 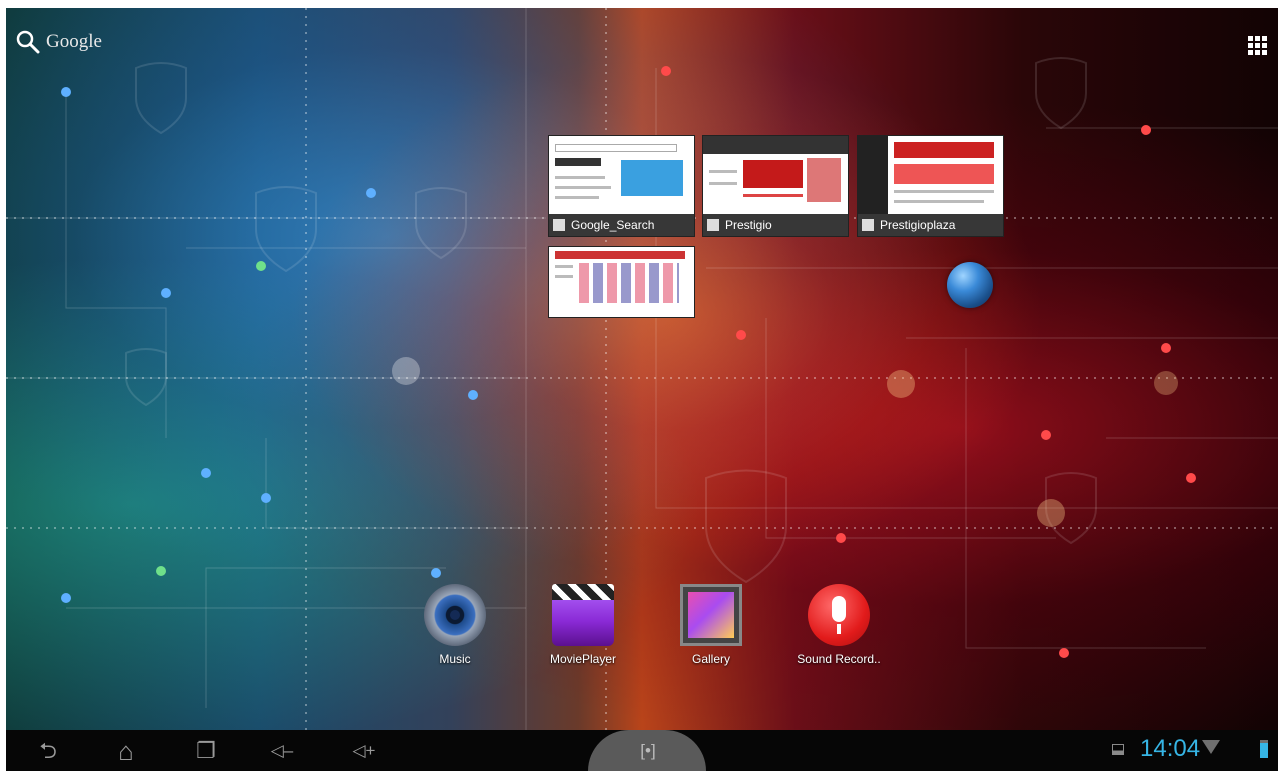 I want to click on volume-up-icon: ◁+, so click(x=364, y=751).